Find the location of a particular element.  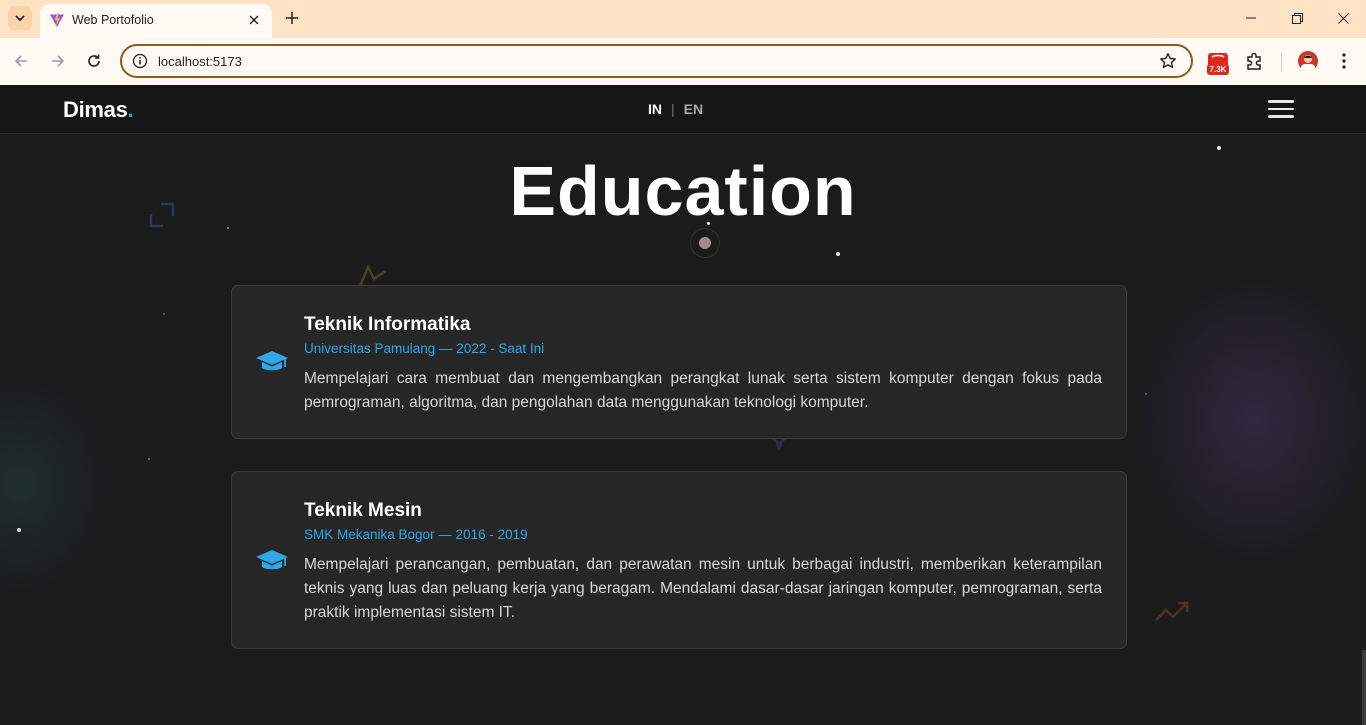

chevron-down-icon is located at coordinates (20, 18).